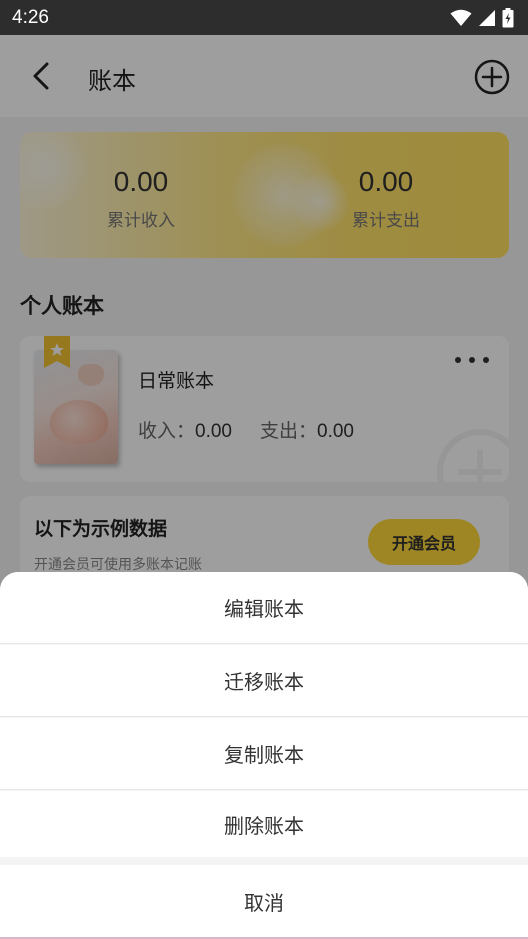 Image resolution: width=528 pixels, height=939 pixels. What do you see at coordinates (264, 901) in the screenshot?
I see `cancel-button: 取消` at bounding box center [264, 901].